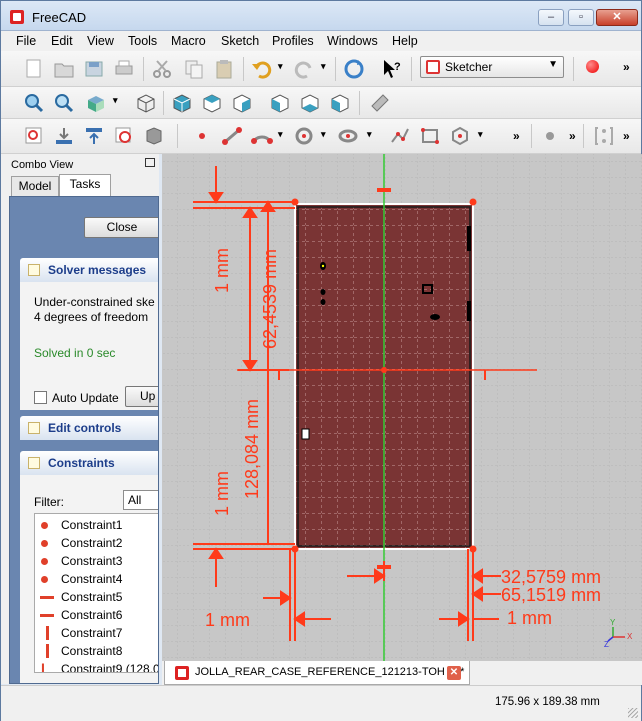  What do you see at coordinates (392, 69) in the screenshot?
I see `whats-this-icon: ?` at bounding box center [392, 69].